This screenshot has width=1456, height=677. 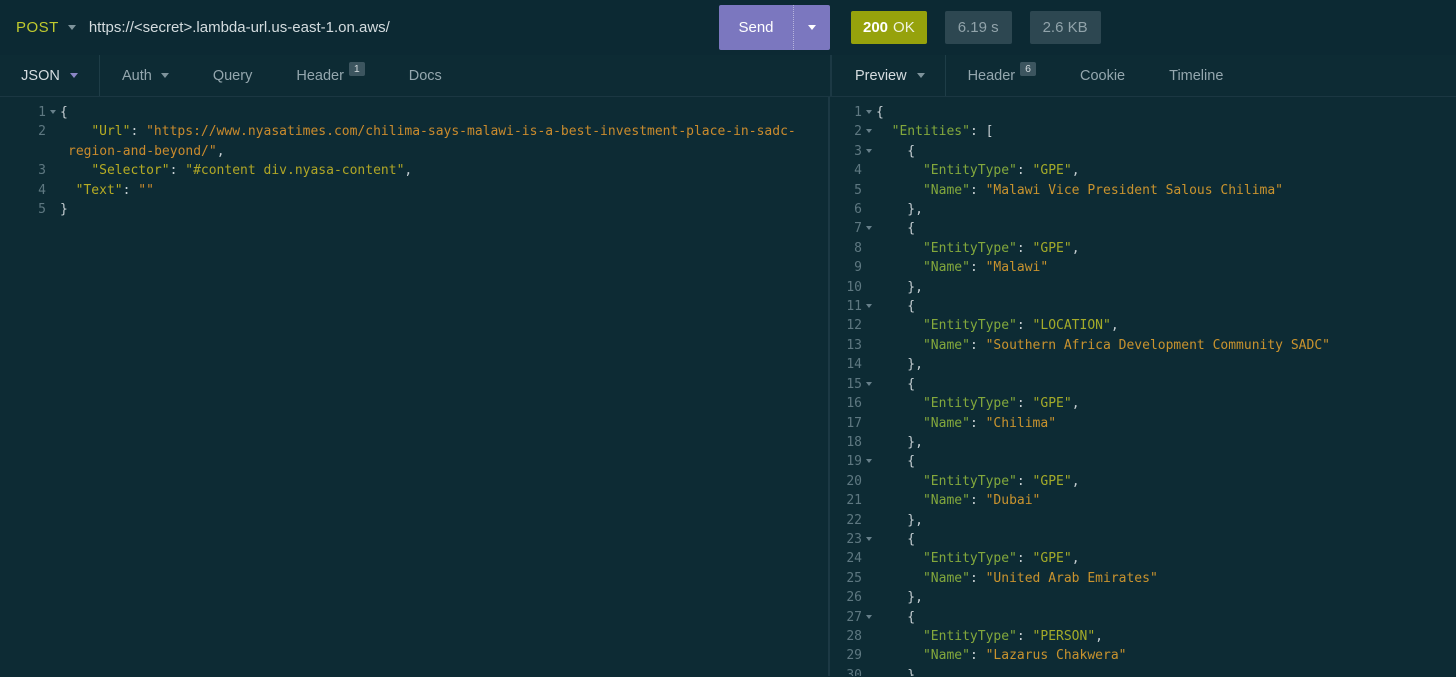 What do you see at coordinates (854, 384) in the screenshot?
I see `line-number: 15` at bounding box center [854, 384].